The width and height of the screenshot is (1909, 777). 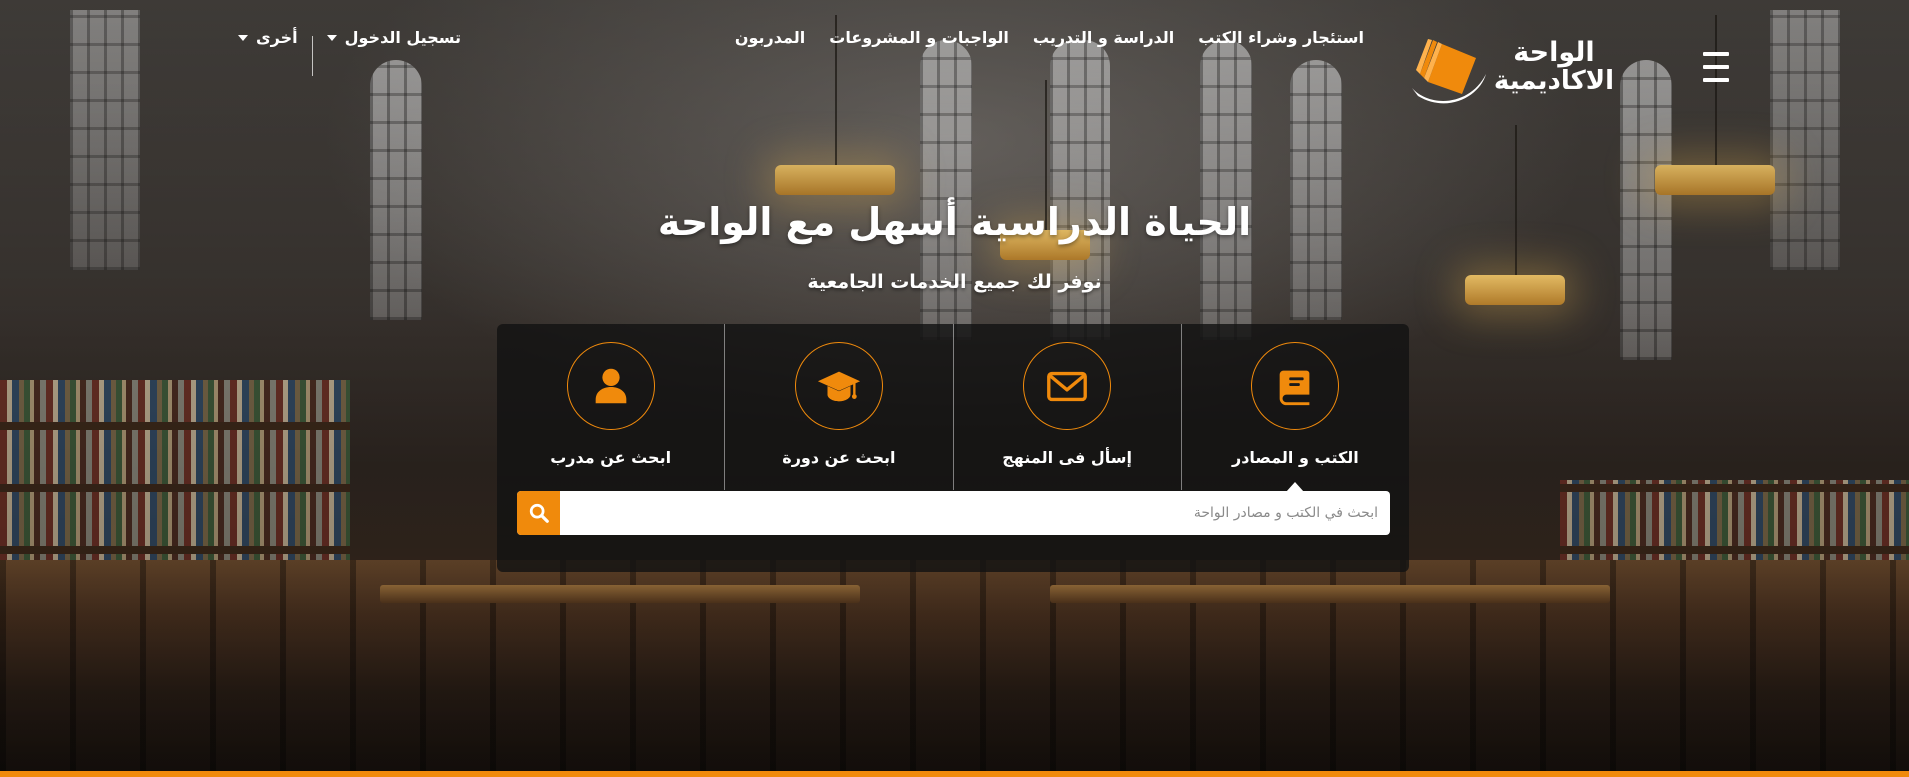 What do you see at coordinates (954, 222) in the screenshot?
I see `hero-title: الحياة الدراسية أسهل مع الواحة` at bounding box center [954, 222].